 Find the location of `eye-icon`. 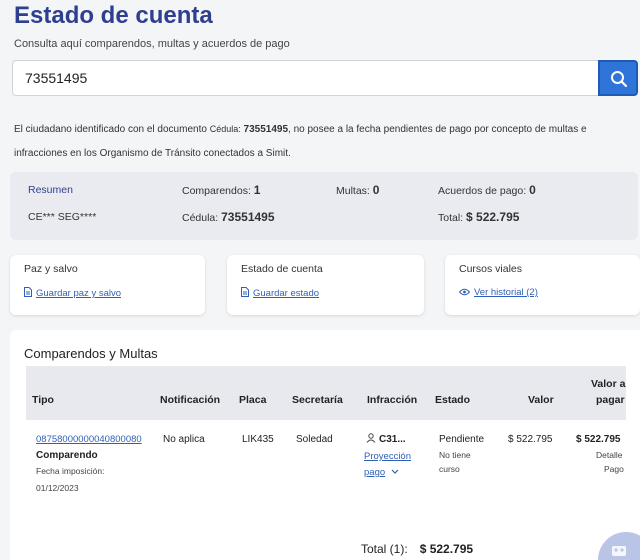

eye-icon is located at coordinates (464, 293).